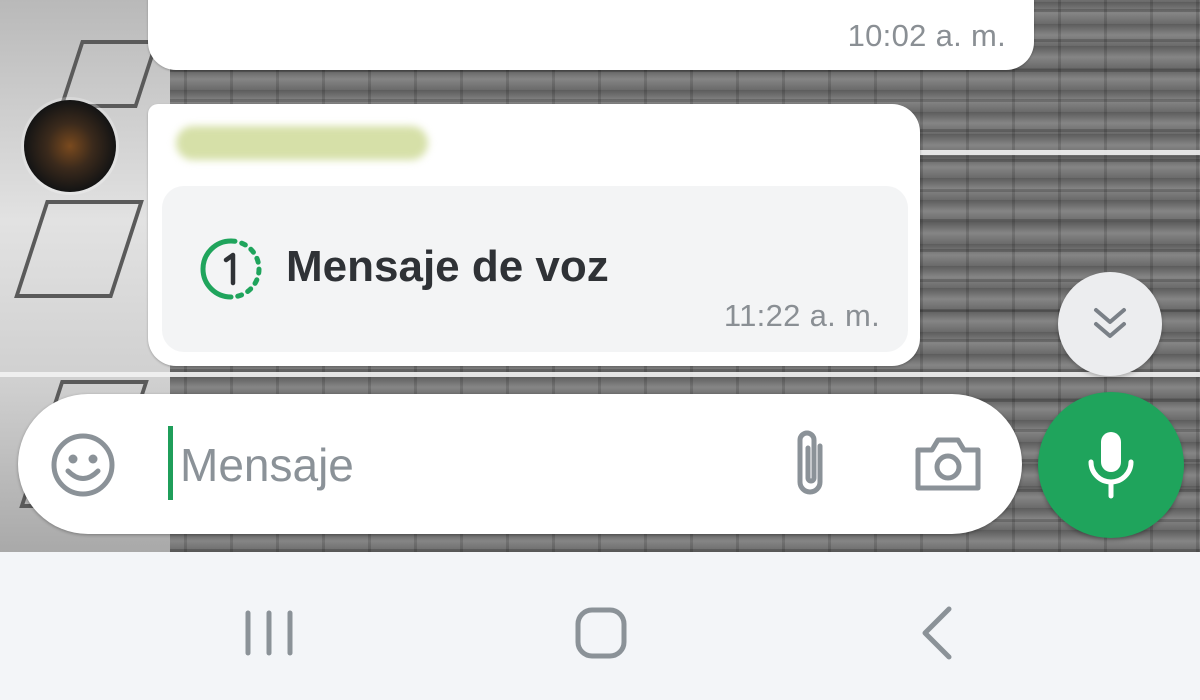 The width and height of the screenshot is (1200, 700). I want to click on recents-icon, so click(269, 633).